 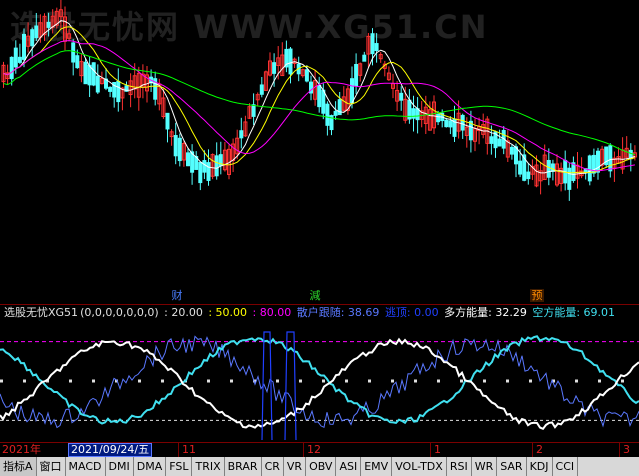 I want to click on news-marker-row: 财減预, so click(x=319, y=296).